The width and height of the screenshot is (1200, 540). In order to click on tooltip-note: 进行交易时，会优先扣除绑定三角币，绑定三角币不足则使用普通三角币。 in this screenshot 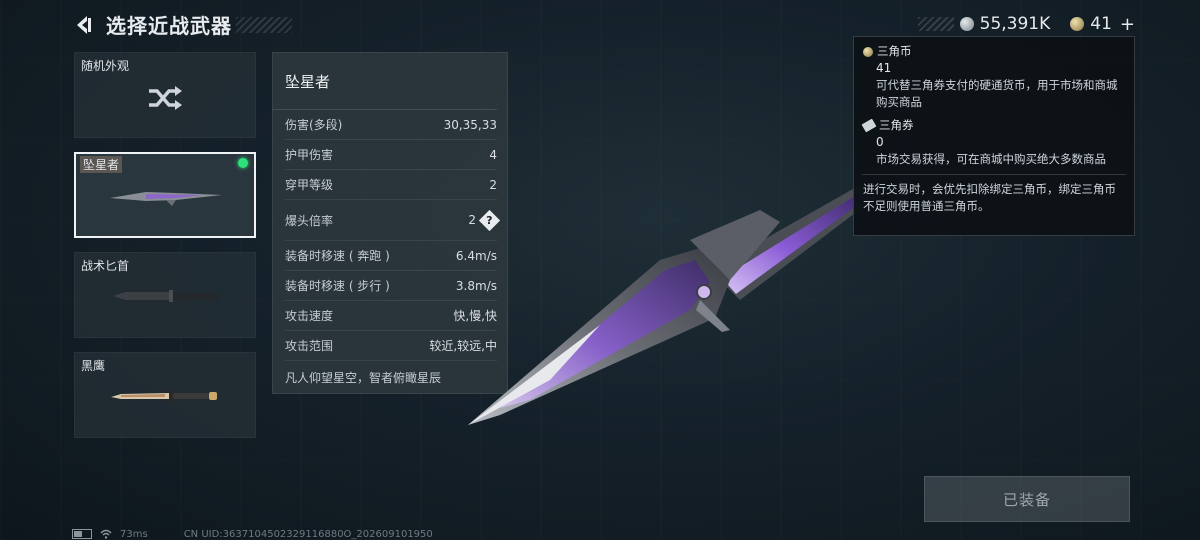, I will do `click(989, 197)`.